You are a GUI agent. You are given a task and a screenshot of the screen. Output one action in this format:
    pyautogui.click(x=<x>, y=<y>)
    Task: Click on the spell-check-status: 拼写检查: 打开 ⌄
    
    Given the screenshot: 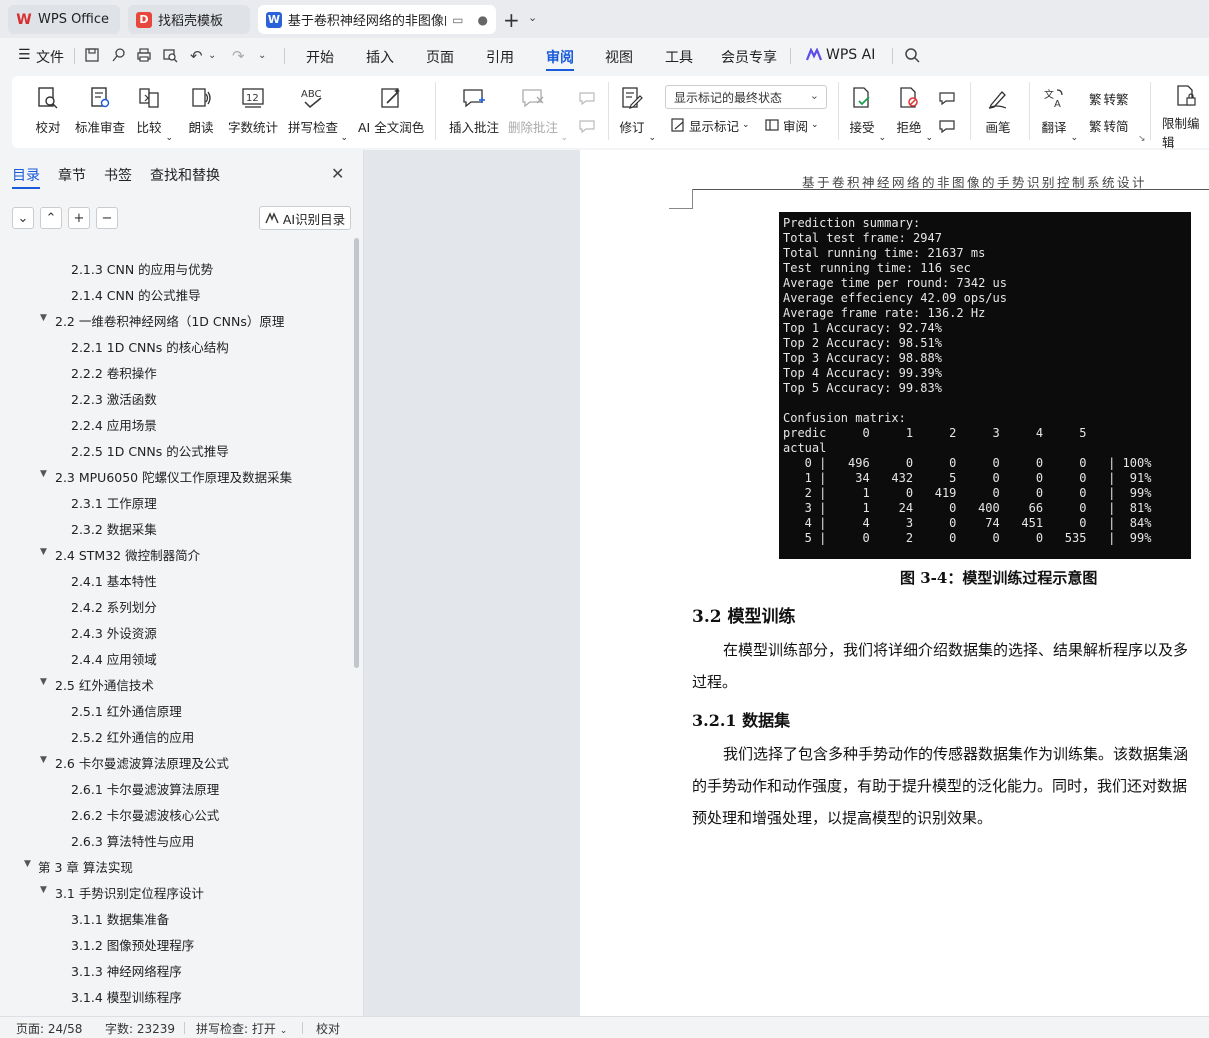 What is the action you would take?
    pyautogui.click(x=241, y=1028)
    